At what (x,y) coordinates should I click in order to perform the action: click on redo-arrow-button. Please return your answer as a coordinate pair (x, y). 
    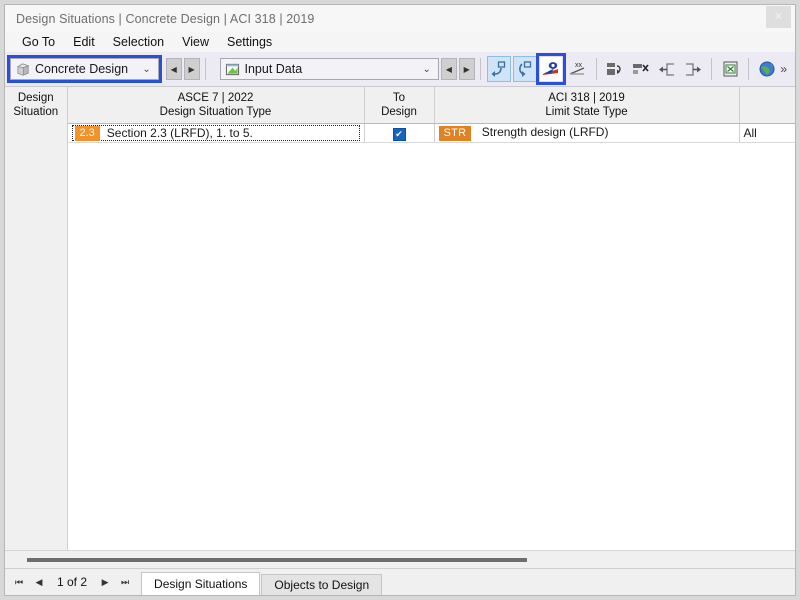
    Looking at the image, I should click on (525, 69).